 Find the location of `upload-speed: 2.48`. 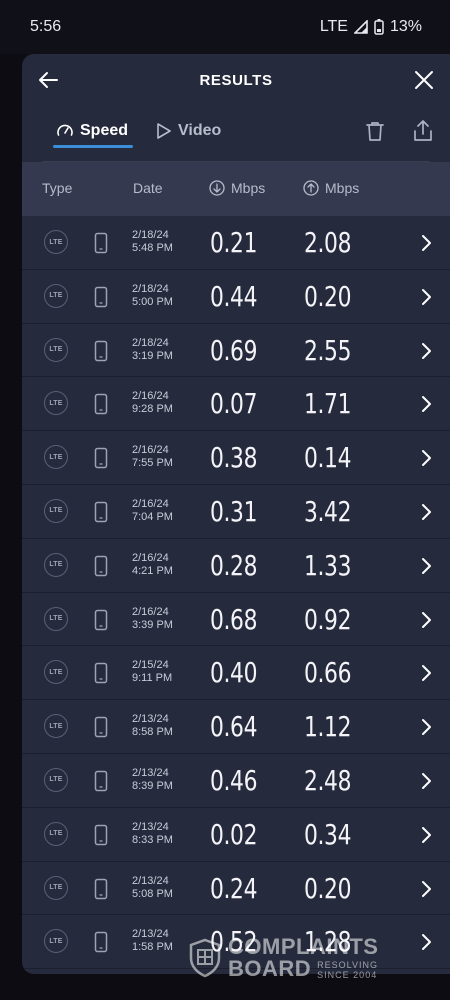

upload-speed: 2.48 is located at coordinates (328, 780).